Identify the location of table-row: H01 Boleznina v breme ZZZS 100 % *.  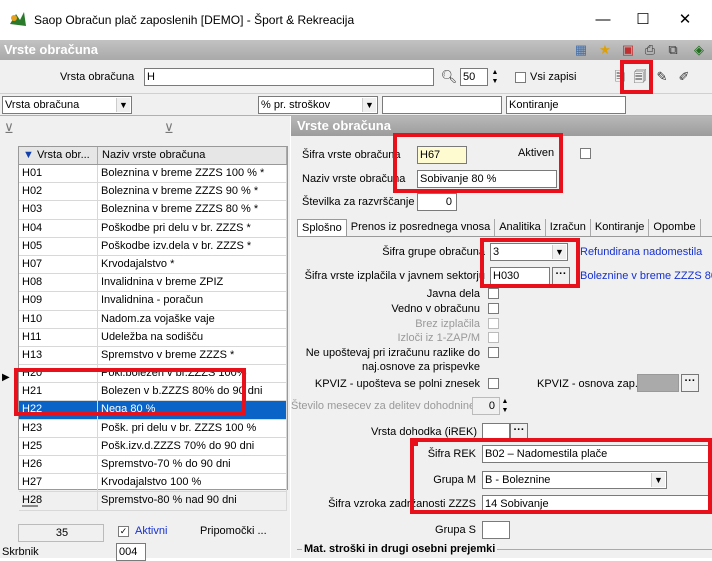
(153, 174).